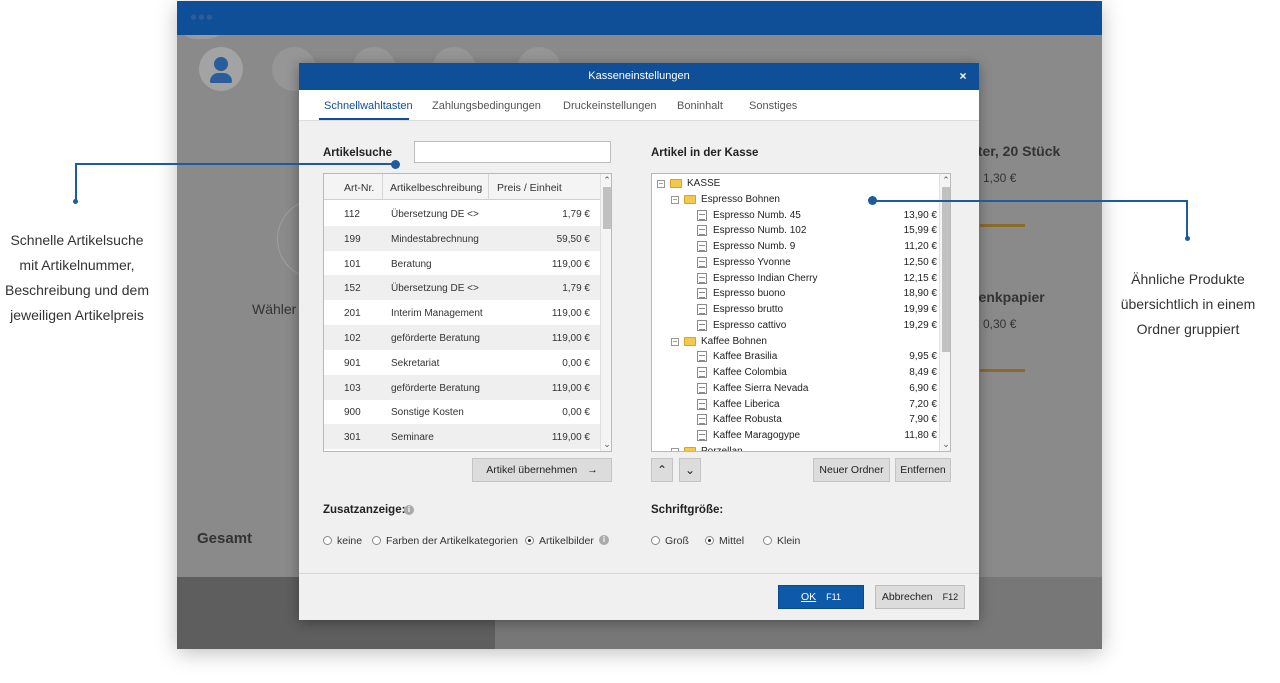 The height and width of the screenshot is (683, 1280). I want to click on column-header-price: Preis / Einheit, so click(529, 188).